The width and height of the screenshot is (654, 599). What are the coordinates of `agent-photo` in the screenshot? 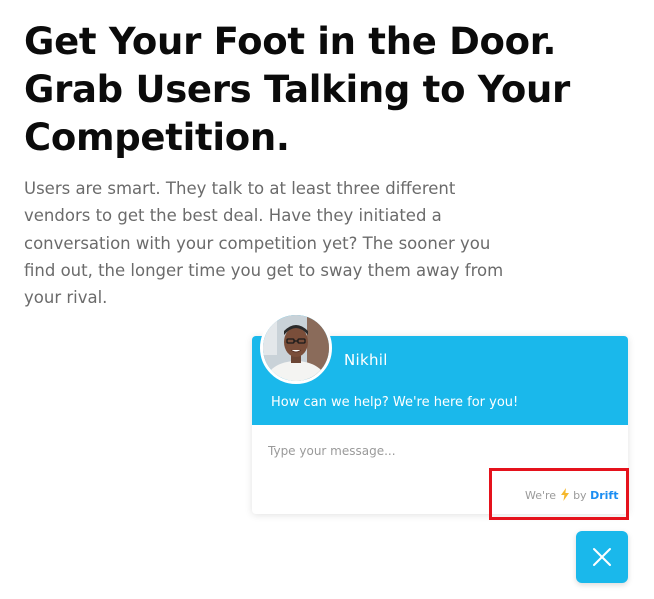 It's located at (296, 348).